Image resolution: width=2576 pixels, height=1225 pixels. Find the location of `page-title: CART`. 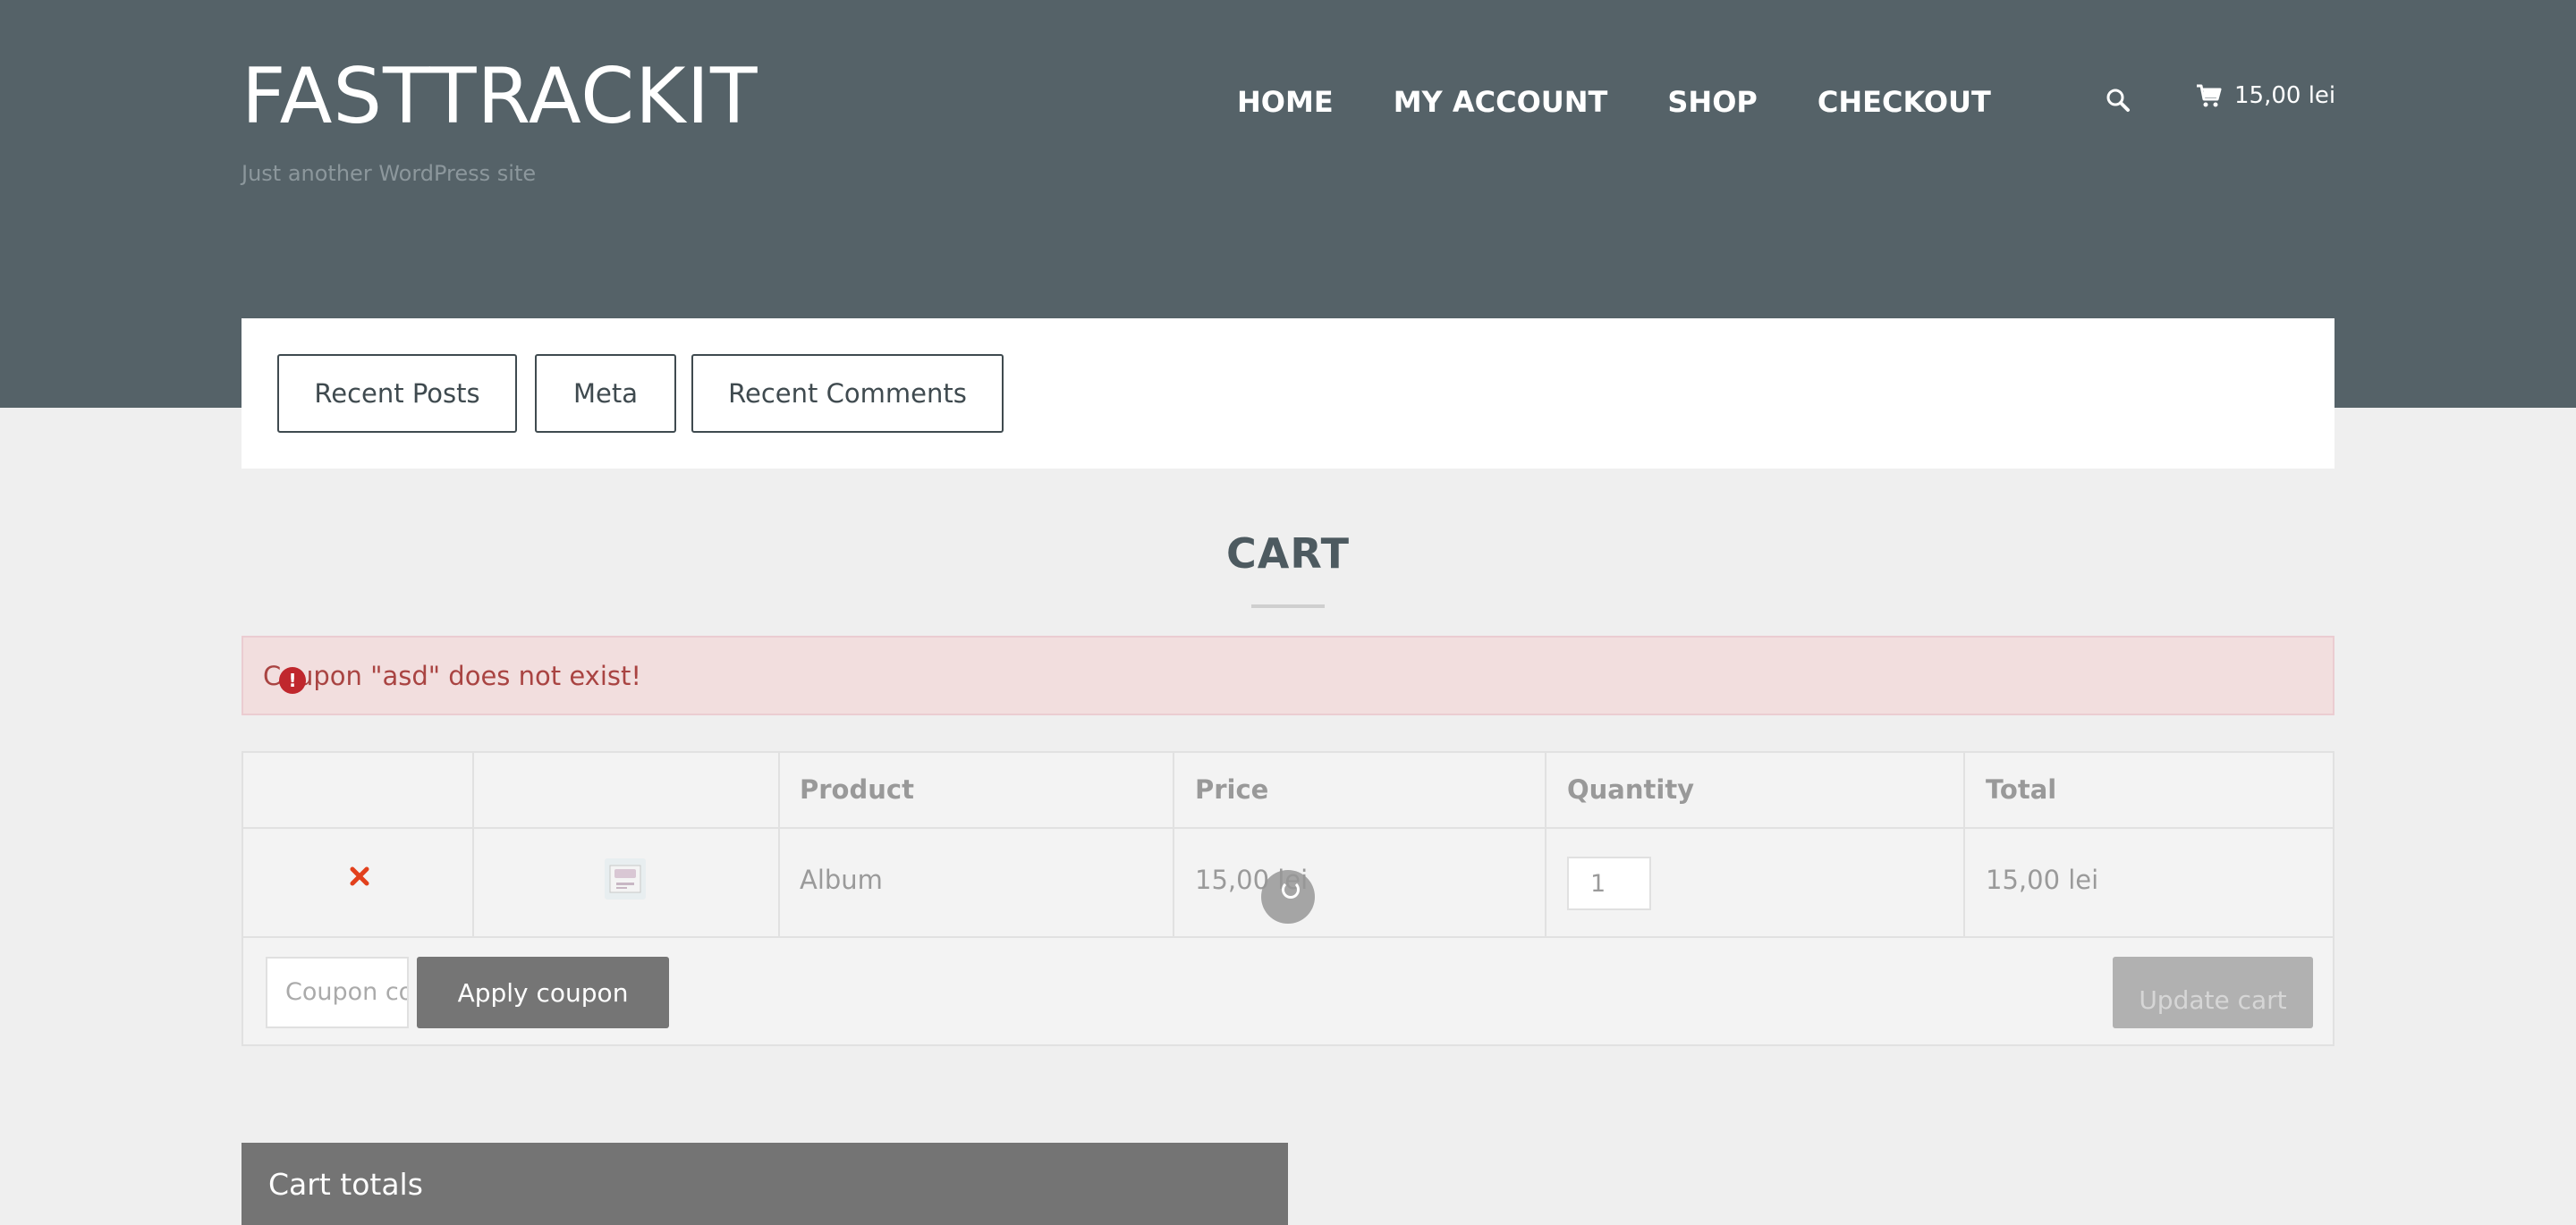

page-title: CART is located at coordinates (1288, 553).